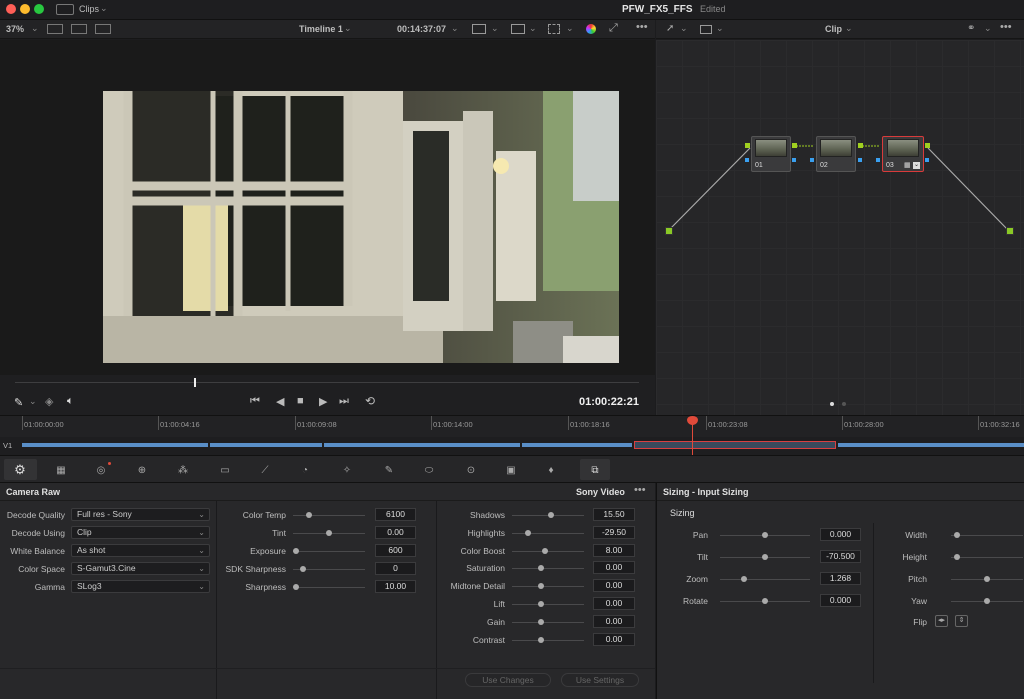  What do you see at coordinates (548, 604) in the screenshot?
I see `lift-slider` at bounding box center [548, 604].